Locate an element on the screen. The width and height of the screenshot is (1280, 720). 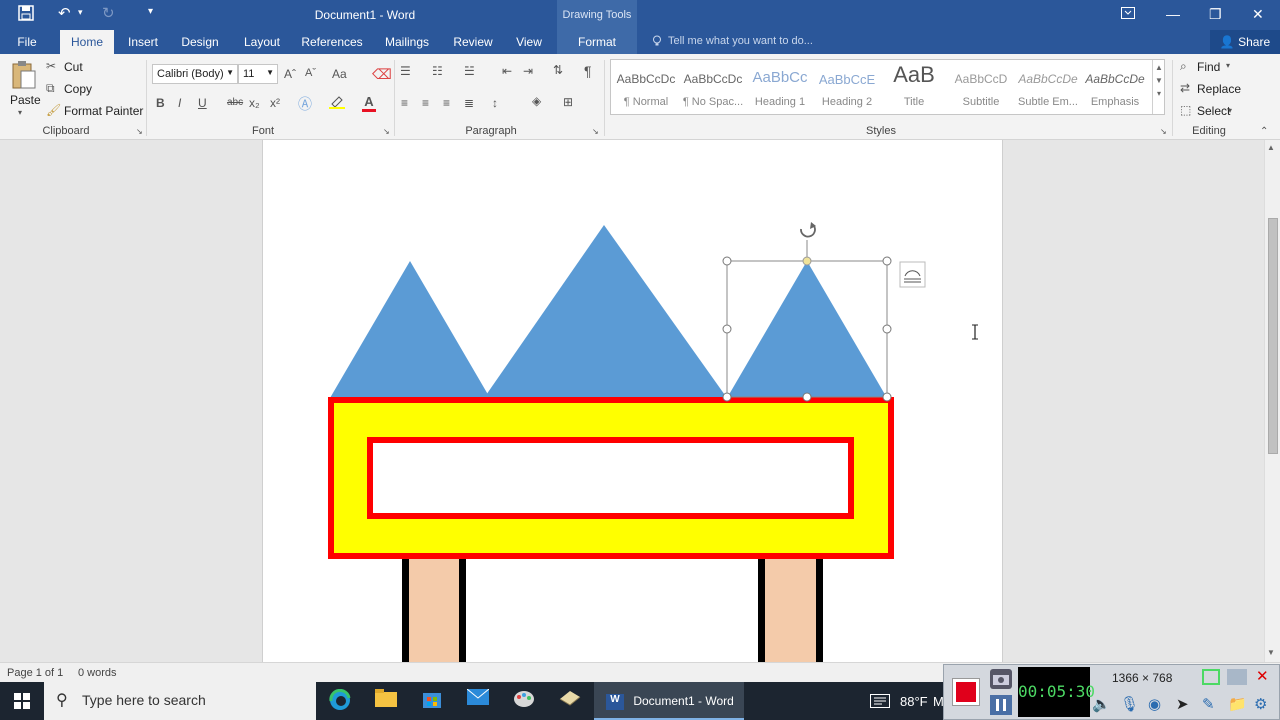
align-right-icon: ≡ is located at coordinates (446, 103).